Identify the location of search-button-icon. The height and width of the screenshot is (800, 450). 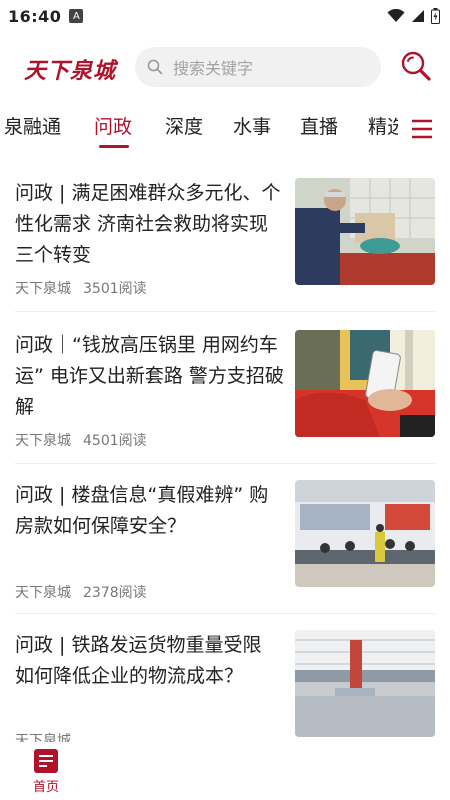
(416, 66).